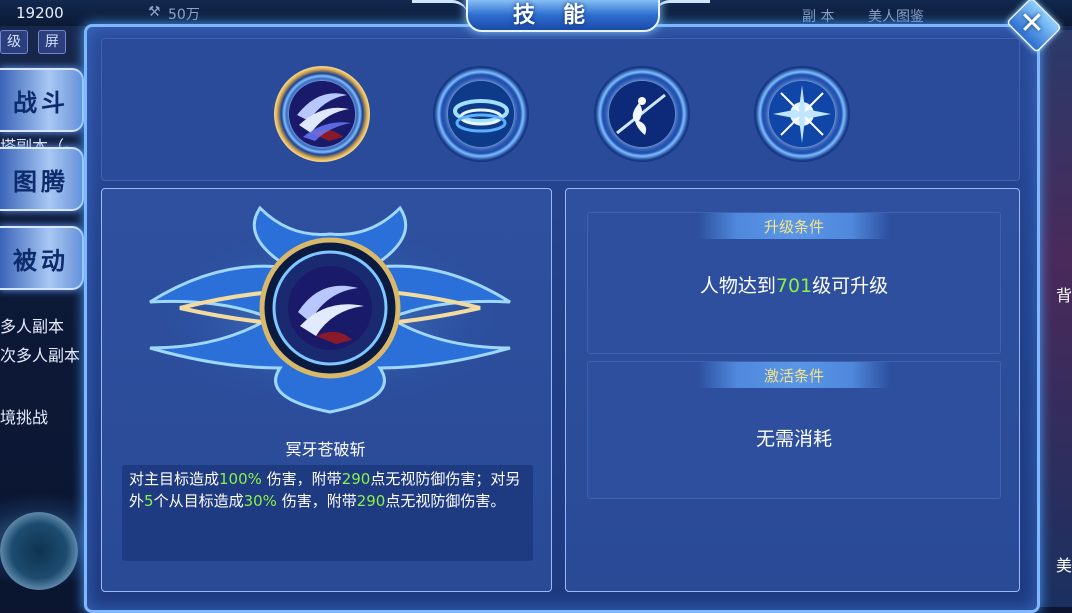 The image size is (1072, 613). I want to click on upgrade-condition-text: 人物达到701级可升级, so click(794, 284).